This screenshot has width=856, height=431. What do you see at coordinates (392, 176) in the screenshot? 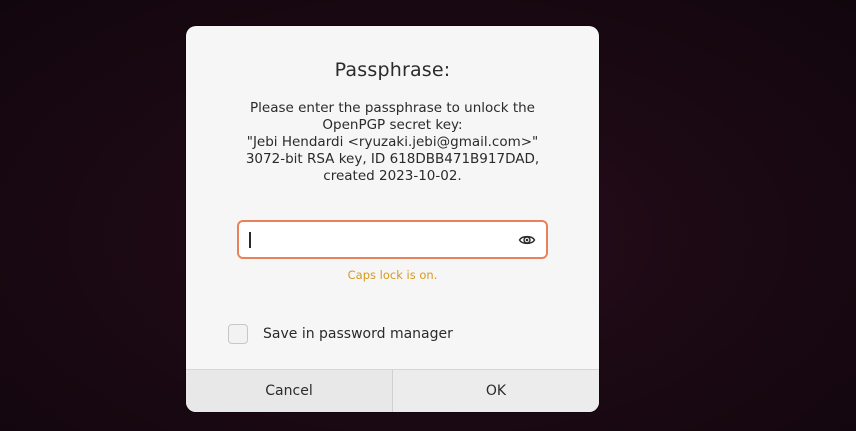
I see `message-line: created 2023-10-02.` at bounding box center [392, 176].